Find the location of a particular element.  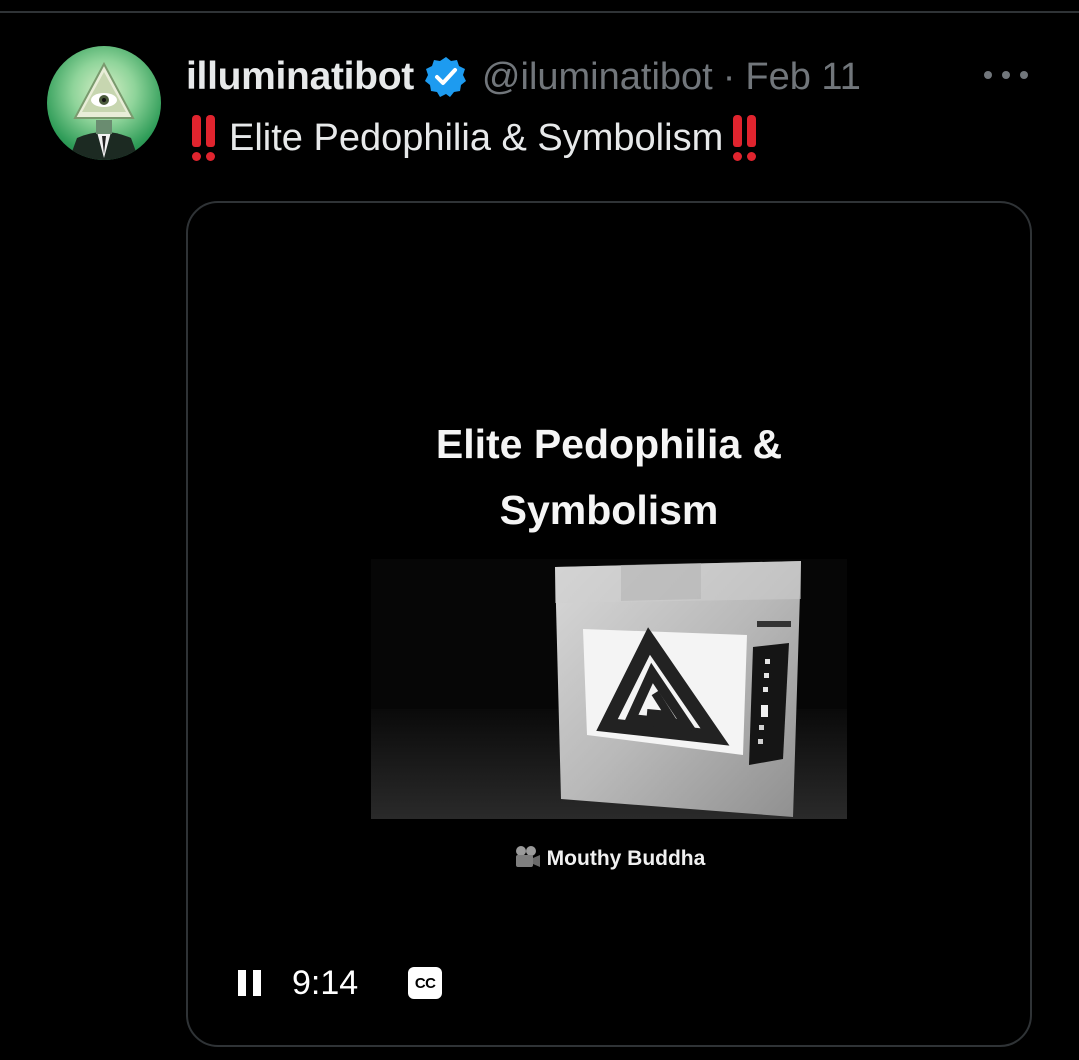

video-title: Elite Pedophilia & Symbolism is located at coordinates (609, 477).